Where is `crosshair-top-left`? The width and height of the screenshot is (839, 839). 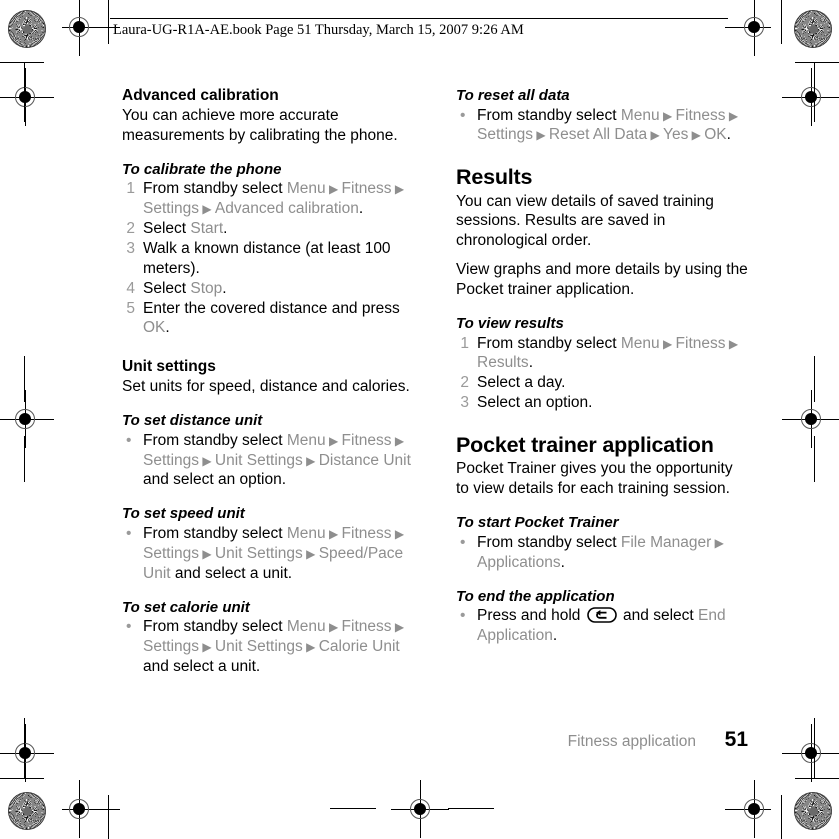
crosshair-top-left is located at coordinates (91, 28).